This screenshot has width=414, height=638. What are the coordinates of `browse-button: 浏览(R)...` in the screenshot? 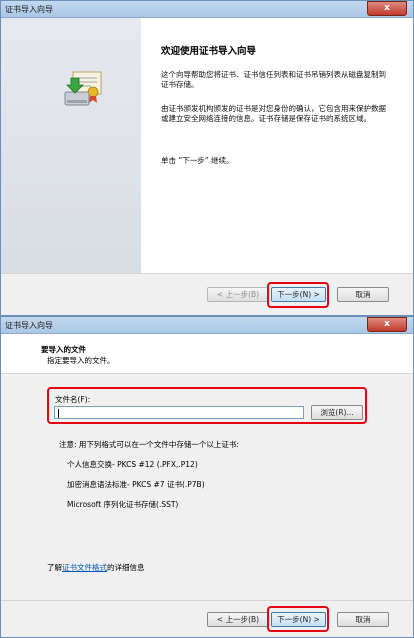 It's located at (337, 412).